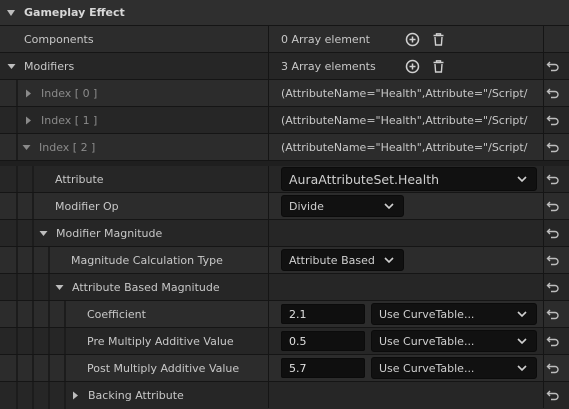 This screenshot has height=409, width=569. What do you see at coordinates (342, 206) in the screenshot?
I see `modifier-op-dropdown: Divide` at bounding box center [342, 206].